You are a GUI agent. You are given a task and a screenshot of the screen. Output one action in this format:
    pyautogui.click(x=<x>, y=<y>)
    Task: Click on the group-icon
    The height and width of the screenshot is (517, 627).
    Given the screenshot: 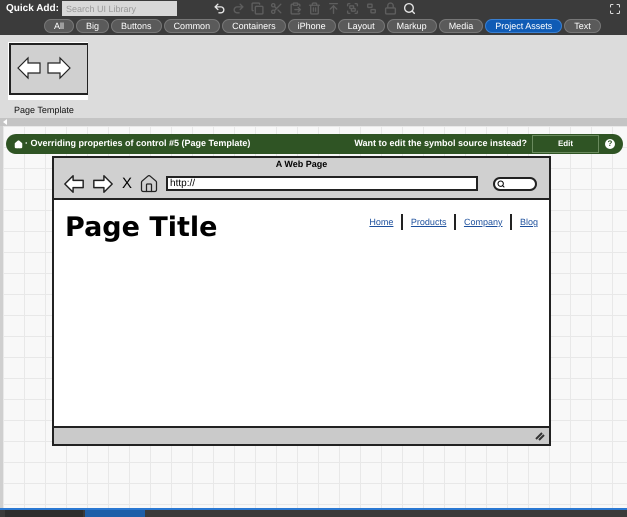 What is the action you would take?
    pyautogui.click(x=352, y=8)
    